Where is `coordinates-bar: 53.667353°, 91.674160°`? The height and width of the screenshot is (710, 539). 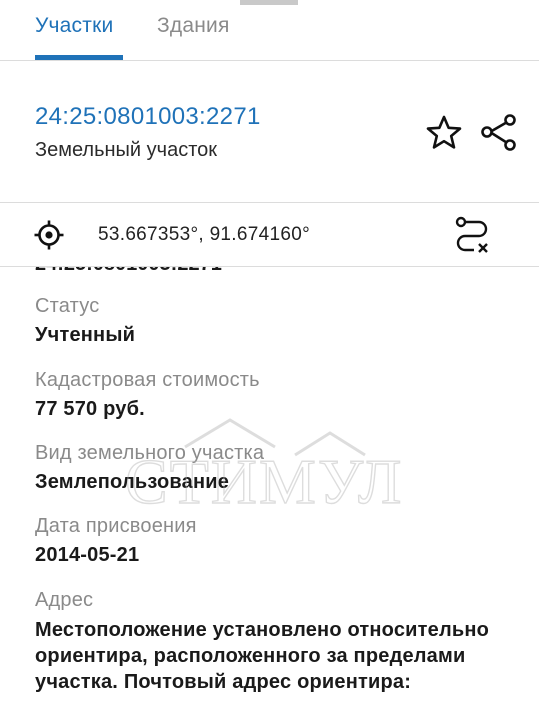 coordinates-bar: 53.667353°, 91.674160° is located at coordinates (269, 235).